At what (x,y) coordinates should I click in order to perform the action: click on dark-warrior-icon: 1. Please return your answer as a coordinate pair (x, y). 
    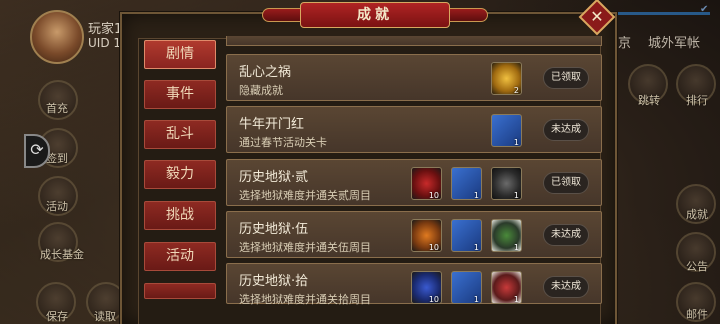
    Looking at the image, I should click on (506, 183).